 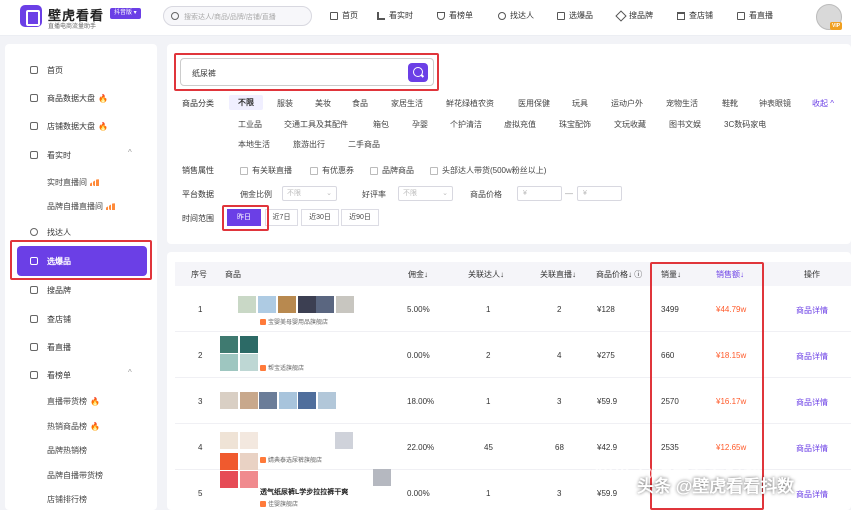 What do you see at coordinates (81, 450) in the screenshot?
I see `sidebar-item-brand-hot-rank: 品牌热销榜` at bounding box center [81, 450].